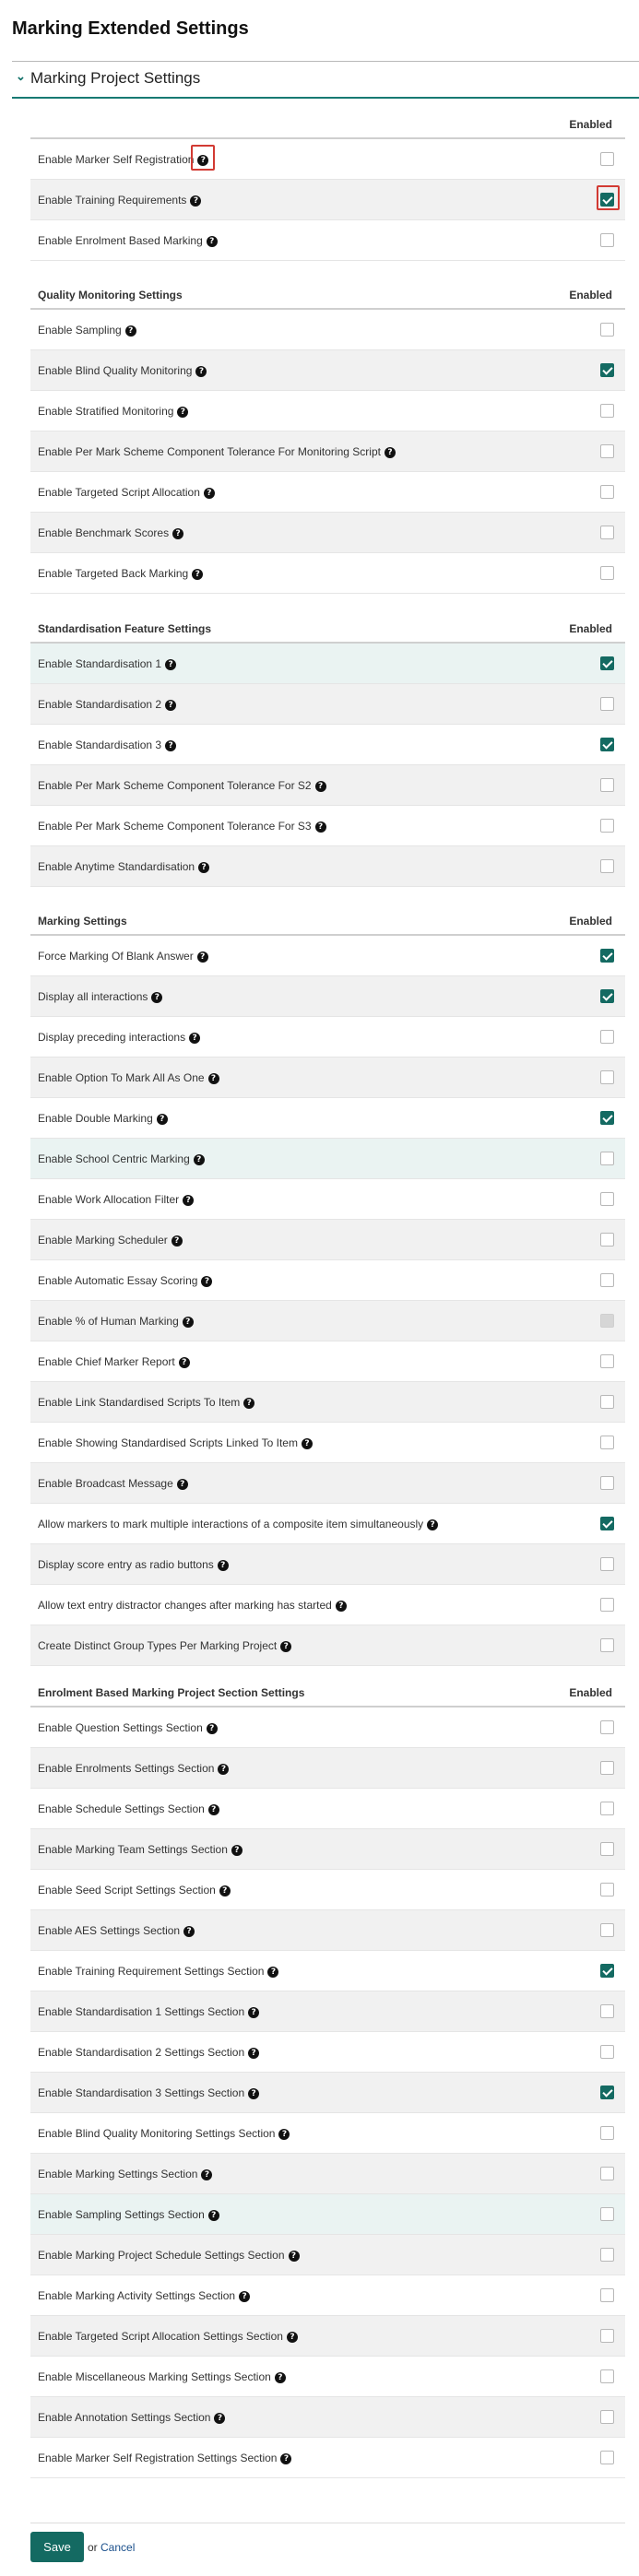 This screenshot has height=2576, width=639. Describe the element at coordinates (325, 80) in the screenshot. I see `marking-project-settings-header: ⌄ Marking Project Settings` at that location.